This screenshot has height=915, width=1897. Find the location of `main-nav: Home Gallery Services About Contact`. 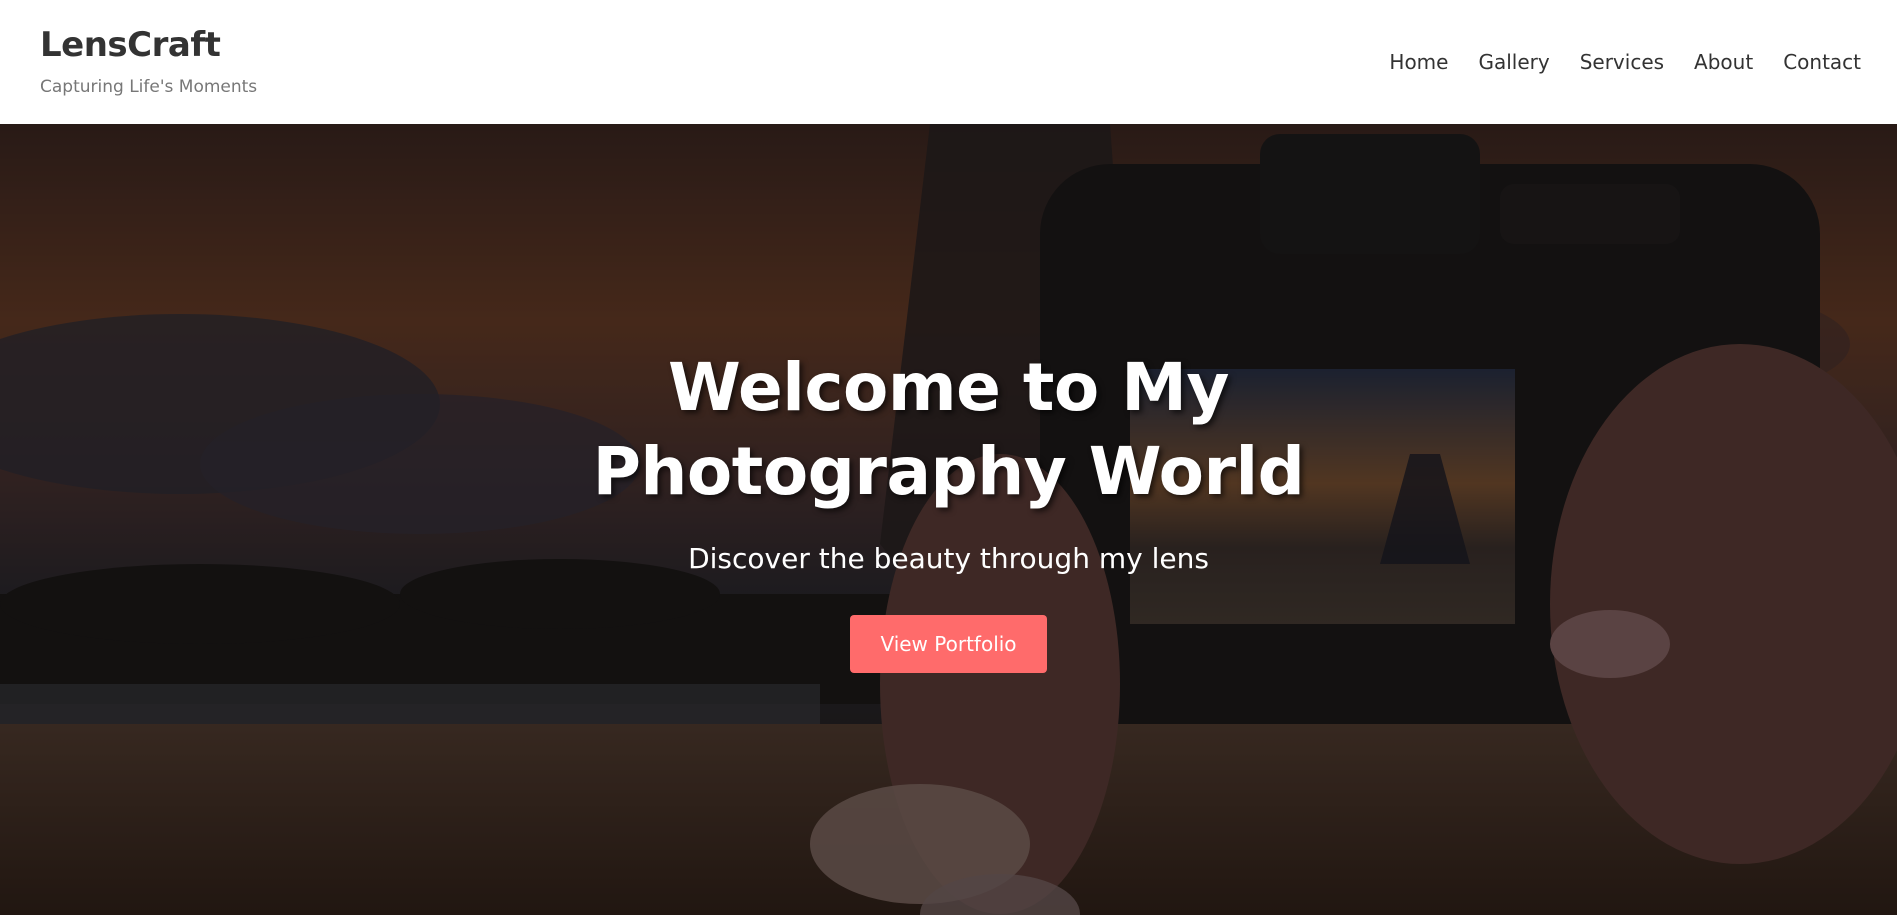

main-nav: Home Gallery Services About Contact is located at coordinates (1625, 62).